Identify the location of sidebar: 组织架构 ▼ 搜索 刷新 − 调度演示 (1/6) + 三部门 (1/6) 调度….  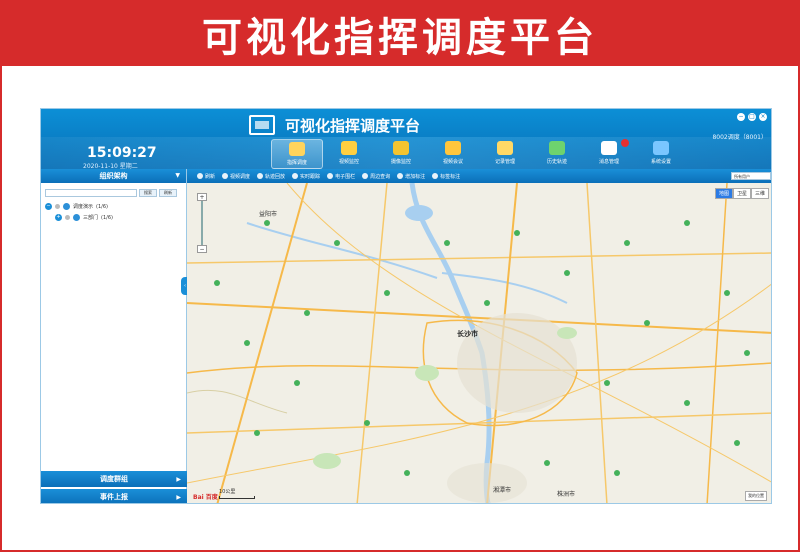
(114, 336).